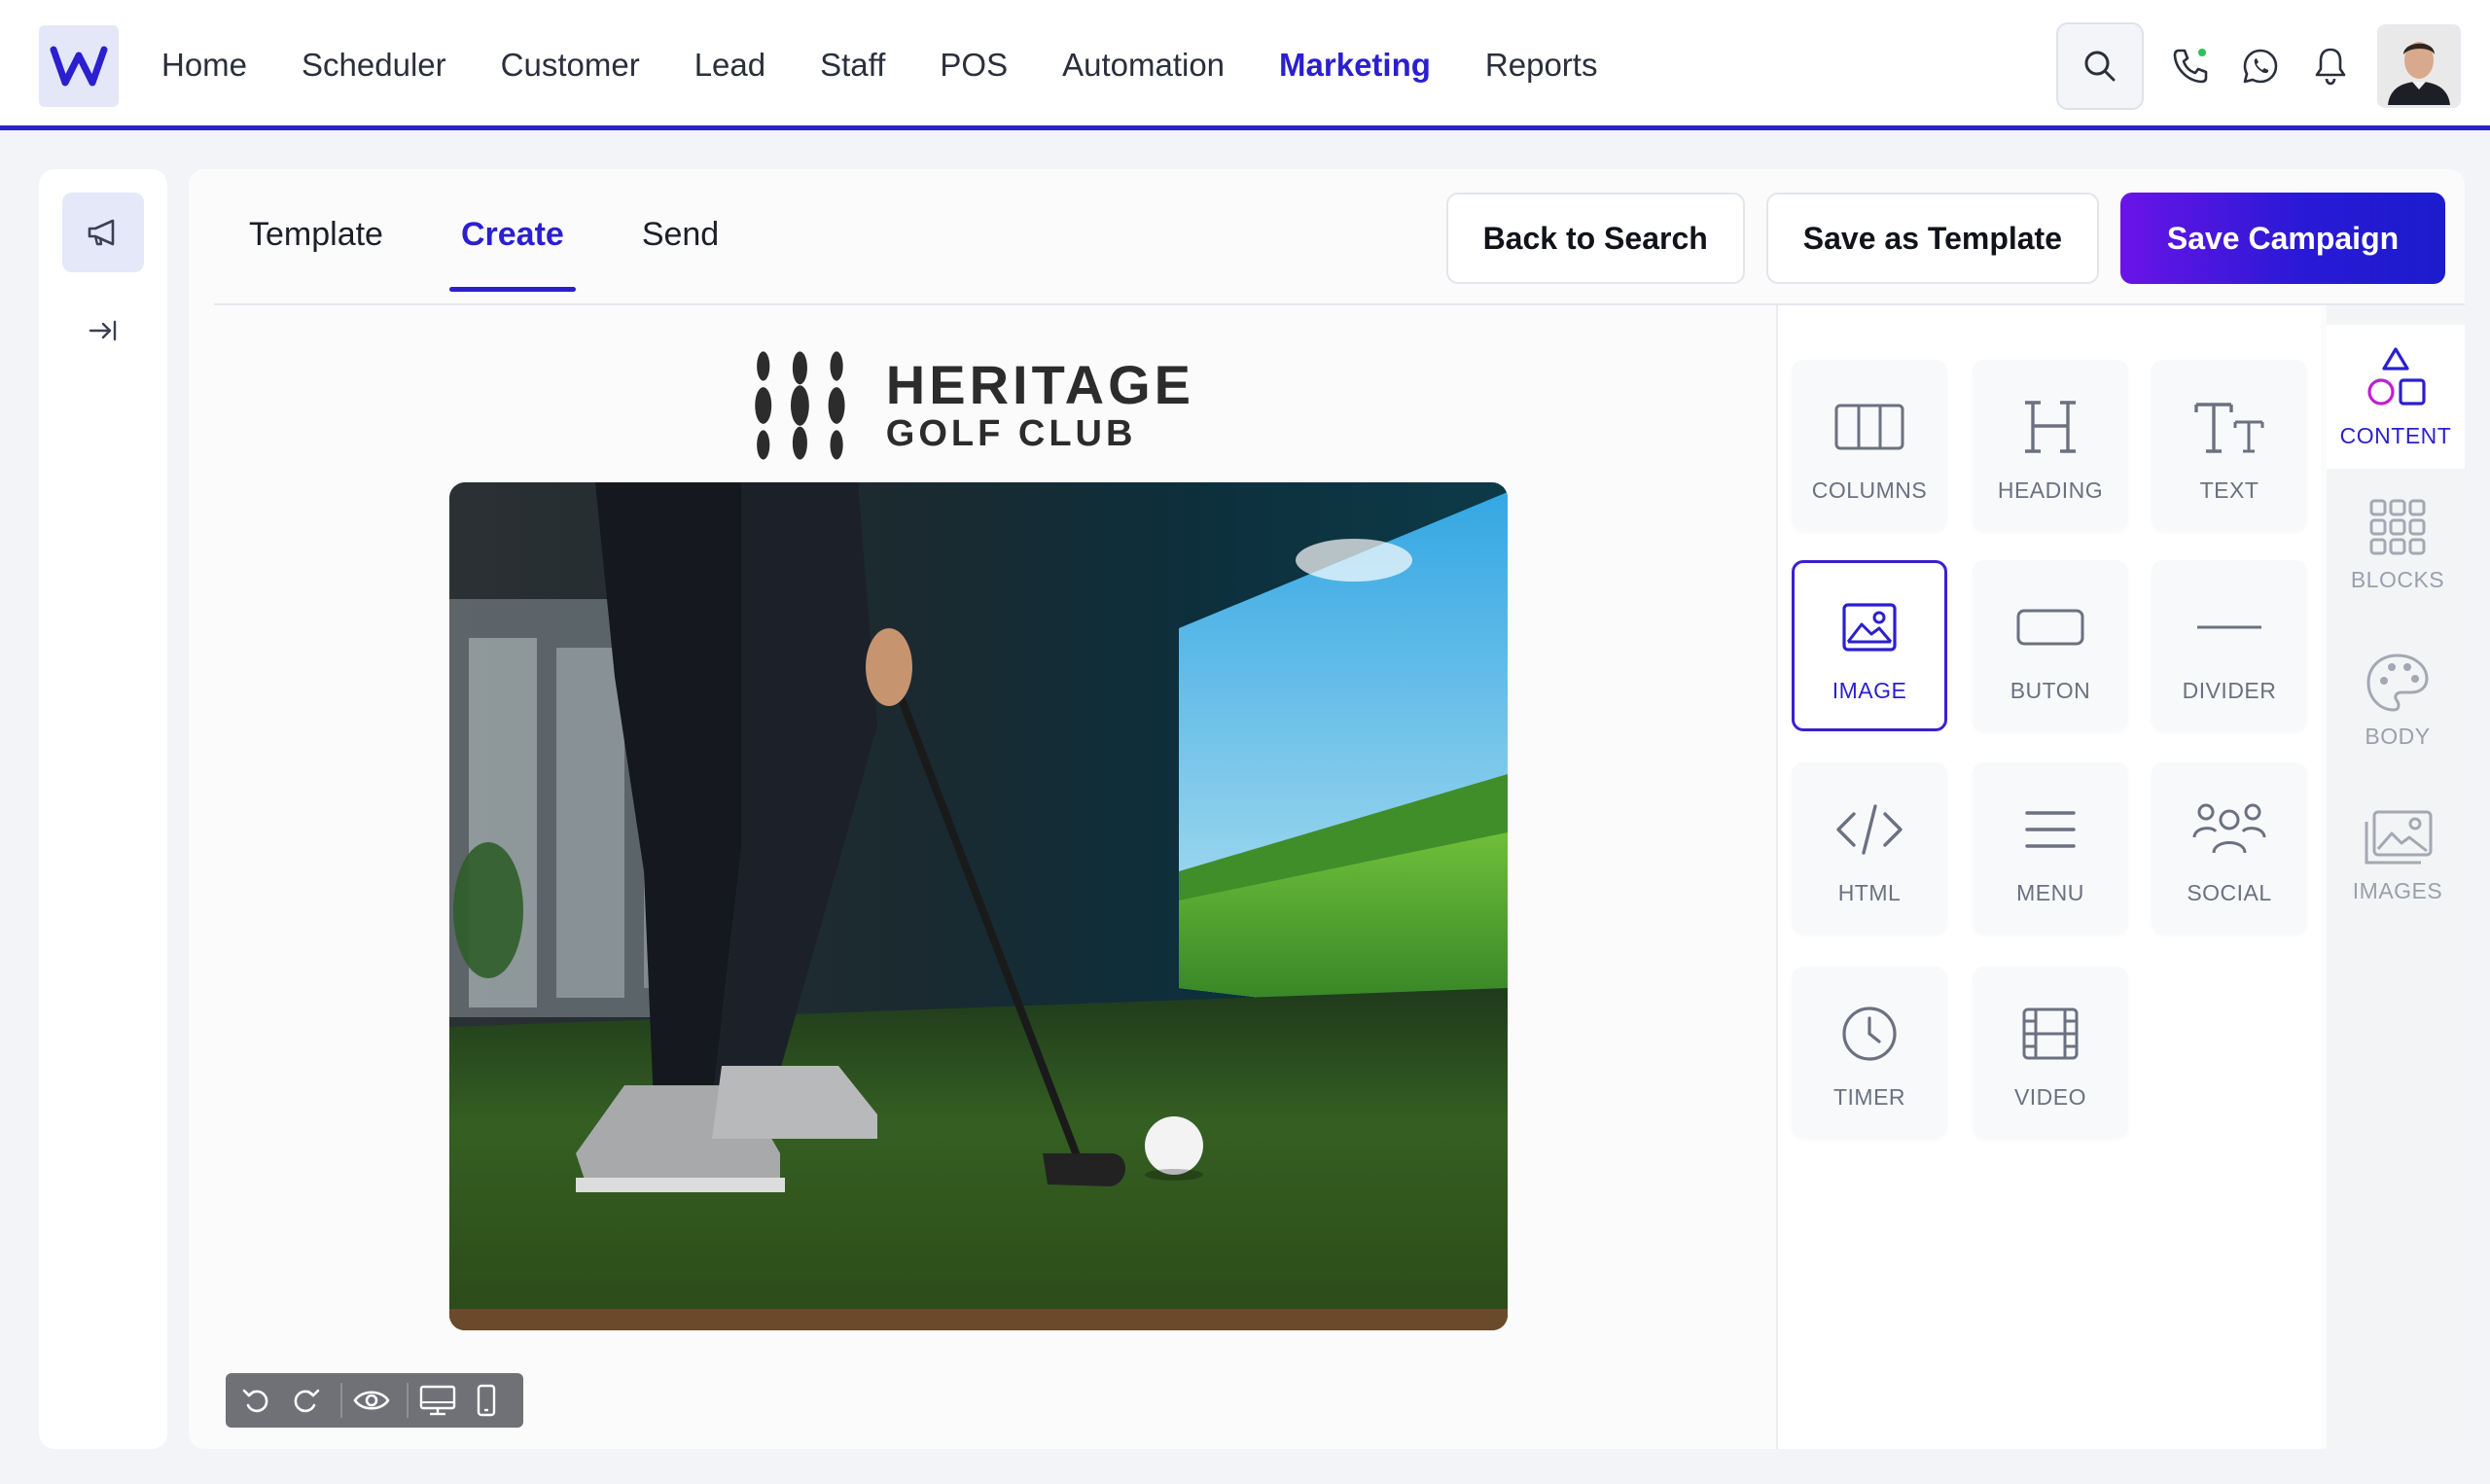 The width and height of the screenshot is (2490, 1484). I want to click on sidetab-label: CONTENT, so click(2395, 435).